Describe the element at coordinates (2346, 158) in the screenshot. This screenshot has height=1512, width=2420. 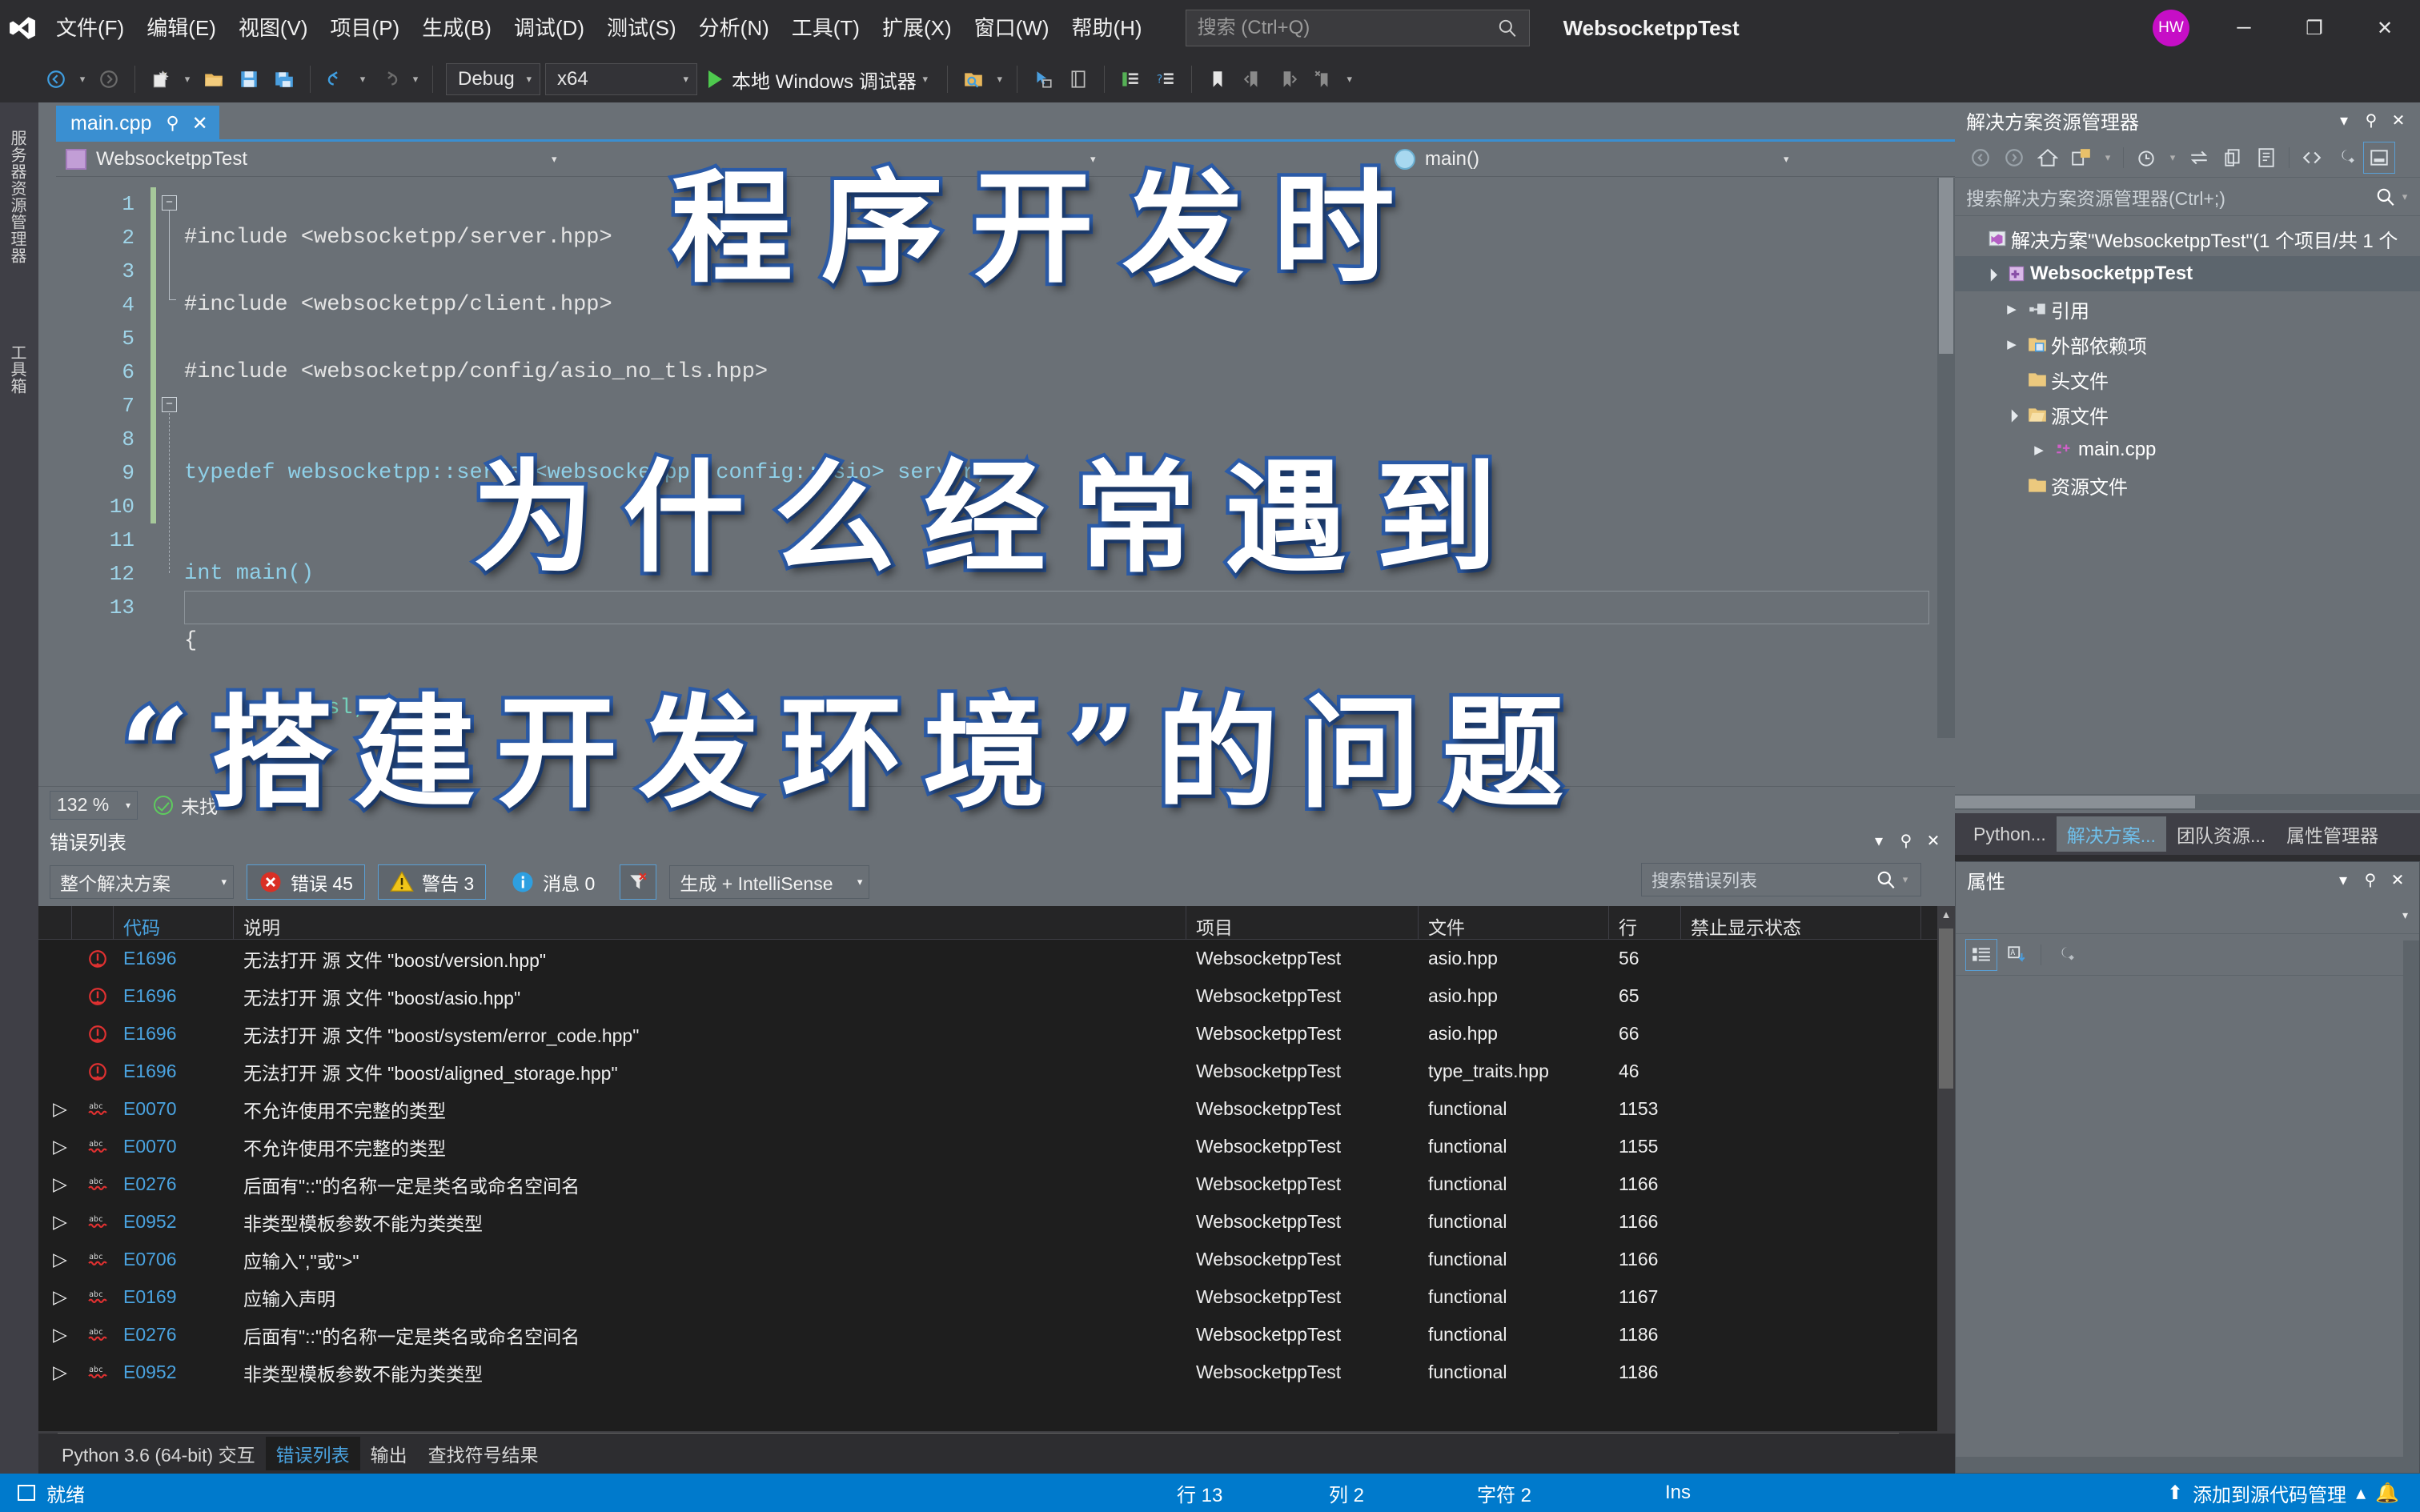
I see `properties-icon` at that location.